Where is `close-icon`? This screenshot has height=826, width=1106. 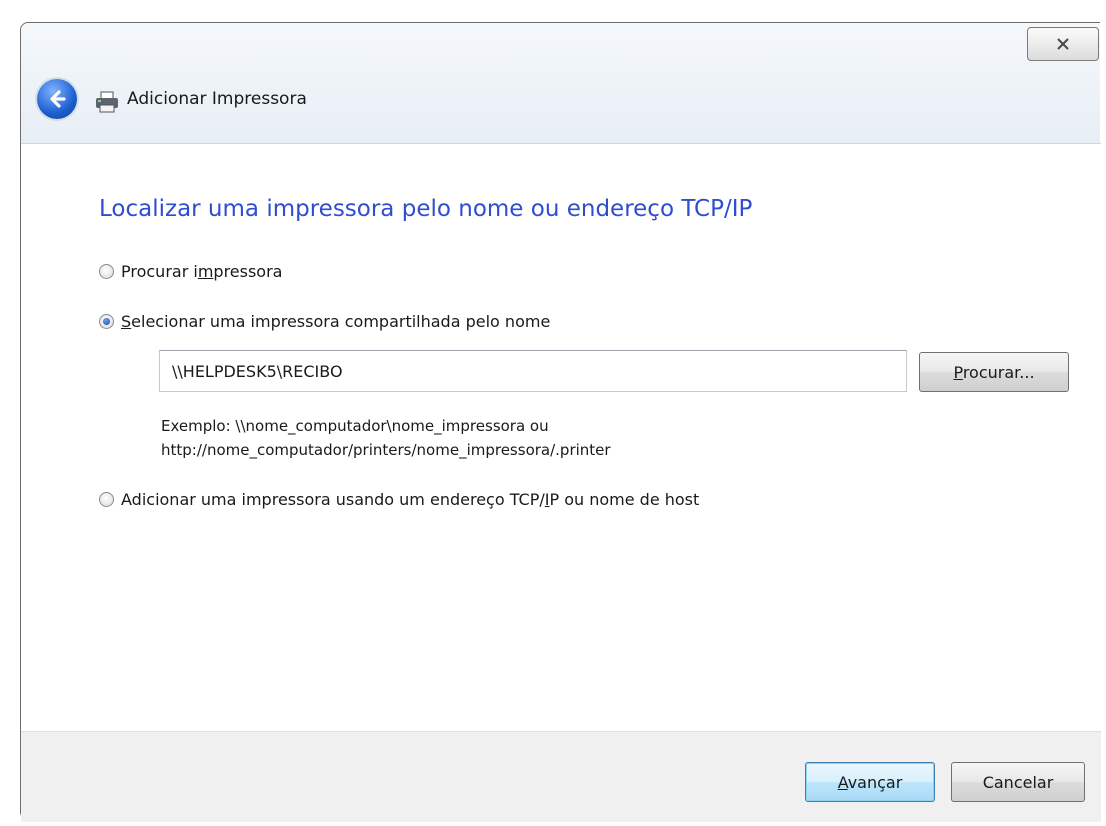 close-icon is located at coordinates (1063, 44).